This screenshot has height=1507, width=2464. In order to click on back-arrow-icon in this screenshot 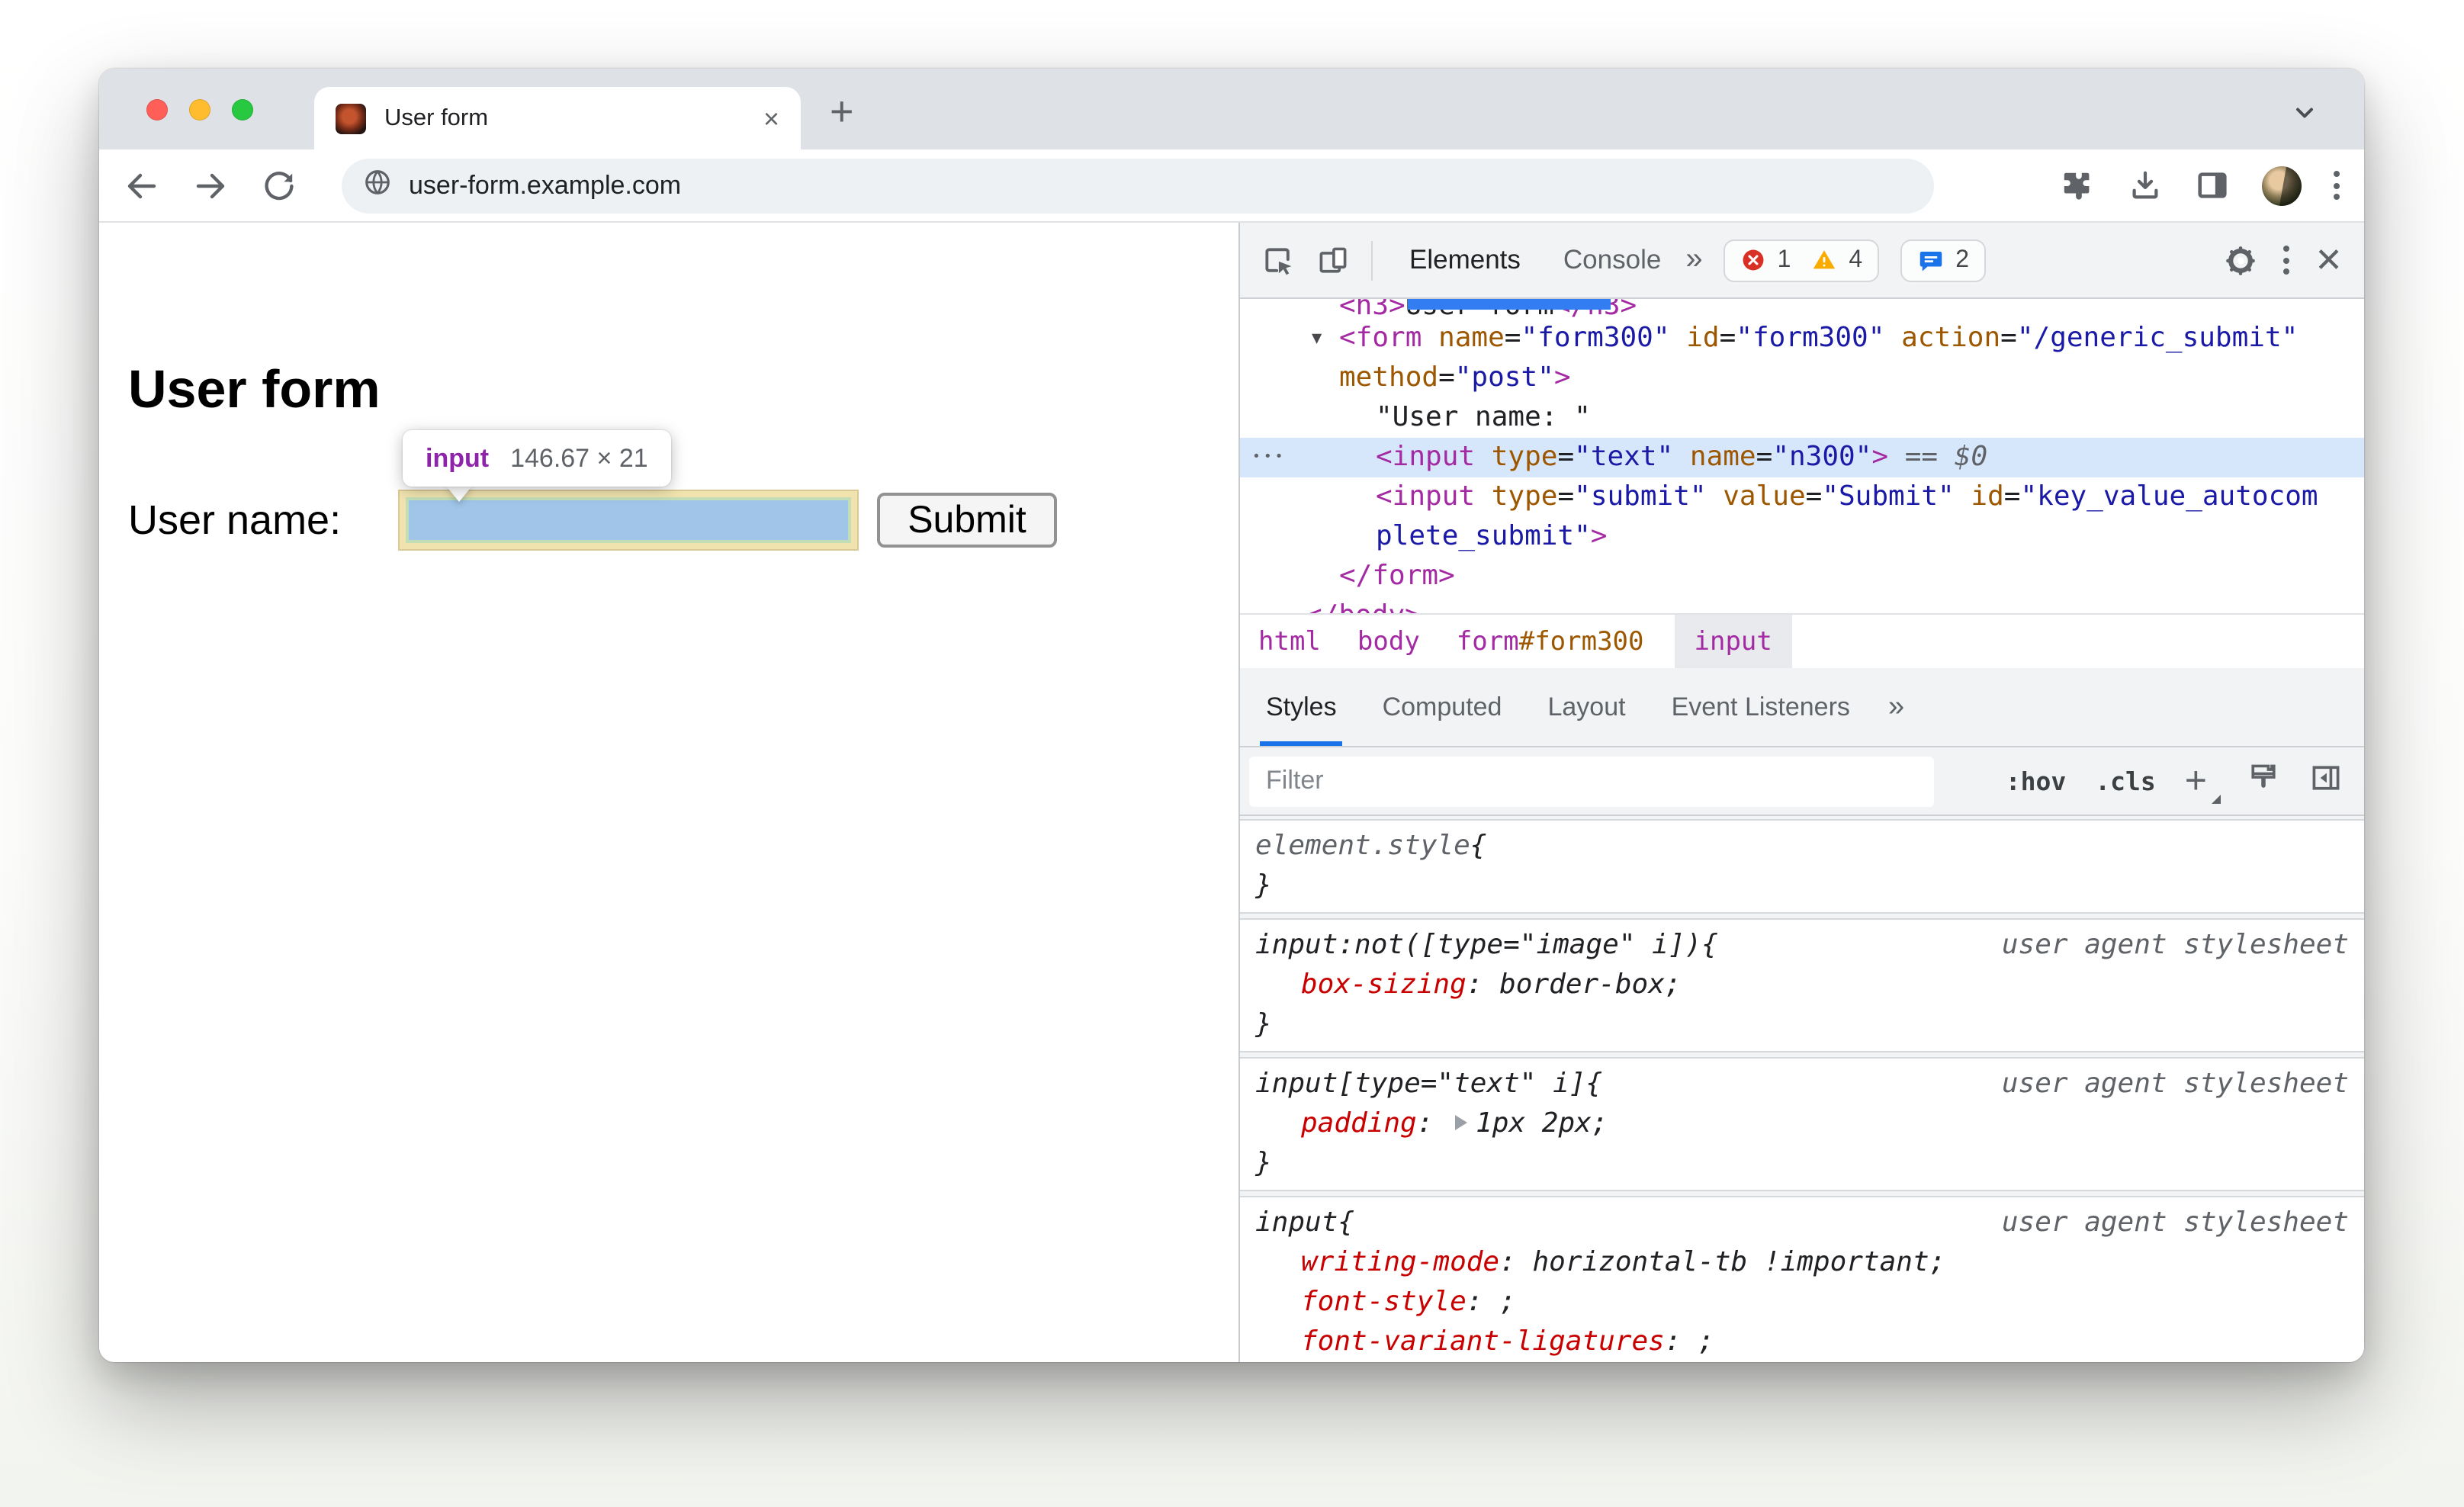, I will do `click(142, 185)`.